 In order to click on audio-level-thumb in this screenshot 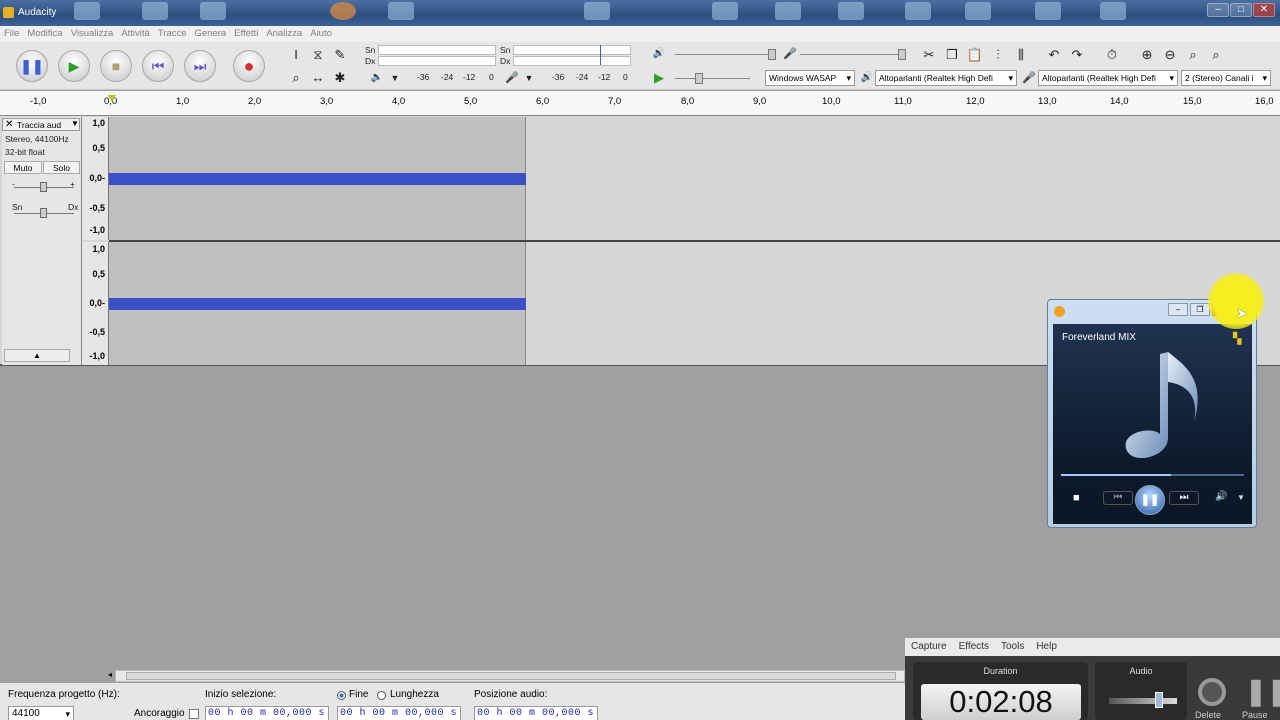, I will do `click(1159, 700)`.